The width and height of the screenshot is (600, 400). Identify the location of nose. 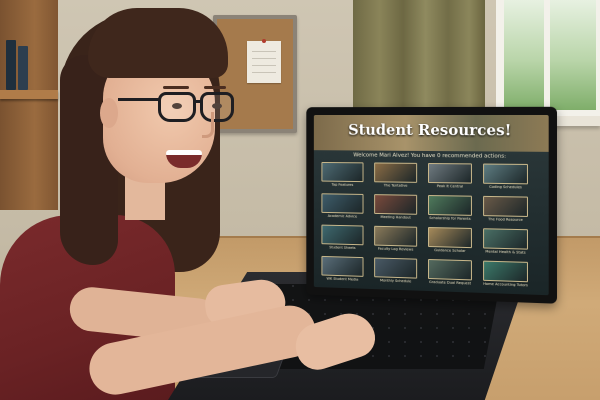
(208, 125).